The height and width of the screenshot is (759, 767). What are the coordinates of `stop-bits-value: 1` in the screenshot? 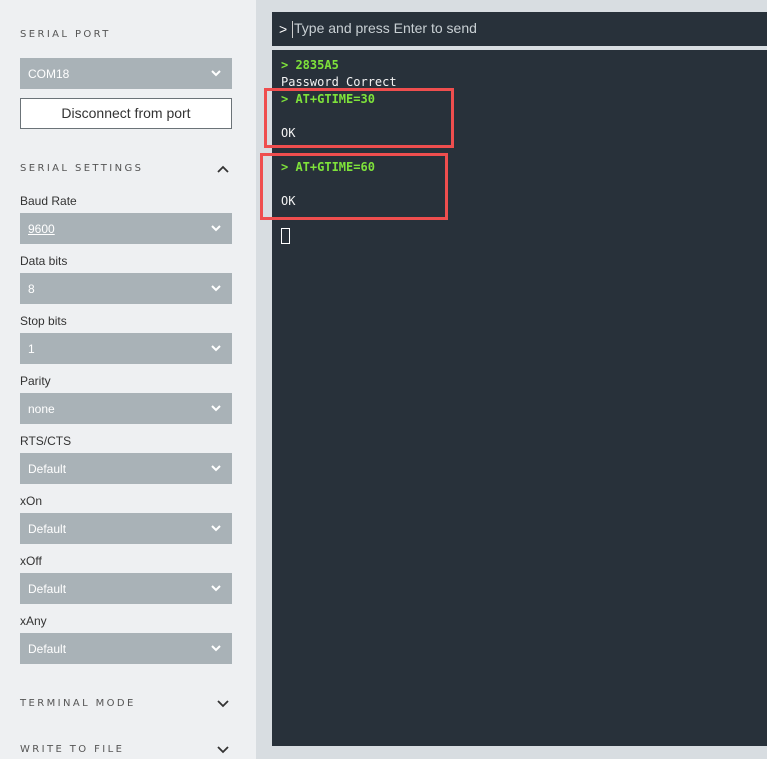 It's located at (31, 349).